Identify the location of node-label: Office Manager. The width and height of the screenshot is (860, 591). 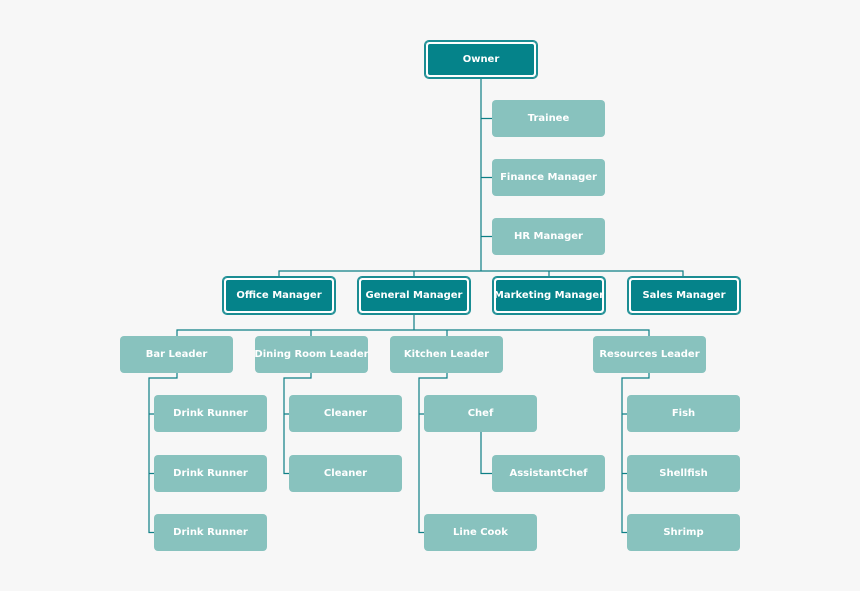
(279, 295).